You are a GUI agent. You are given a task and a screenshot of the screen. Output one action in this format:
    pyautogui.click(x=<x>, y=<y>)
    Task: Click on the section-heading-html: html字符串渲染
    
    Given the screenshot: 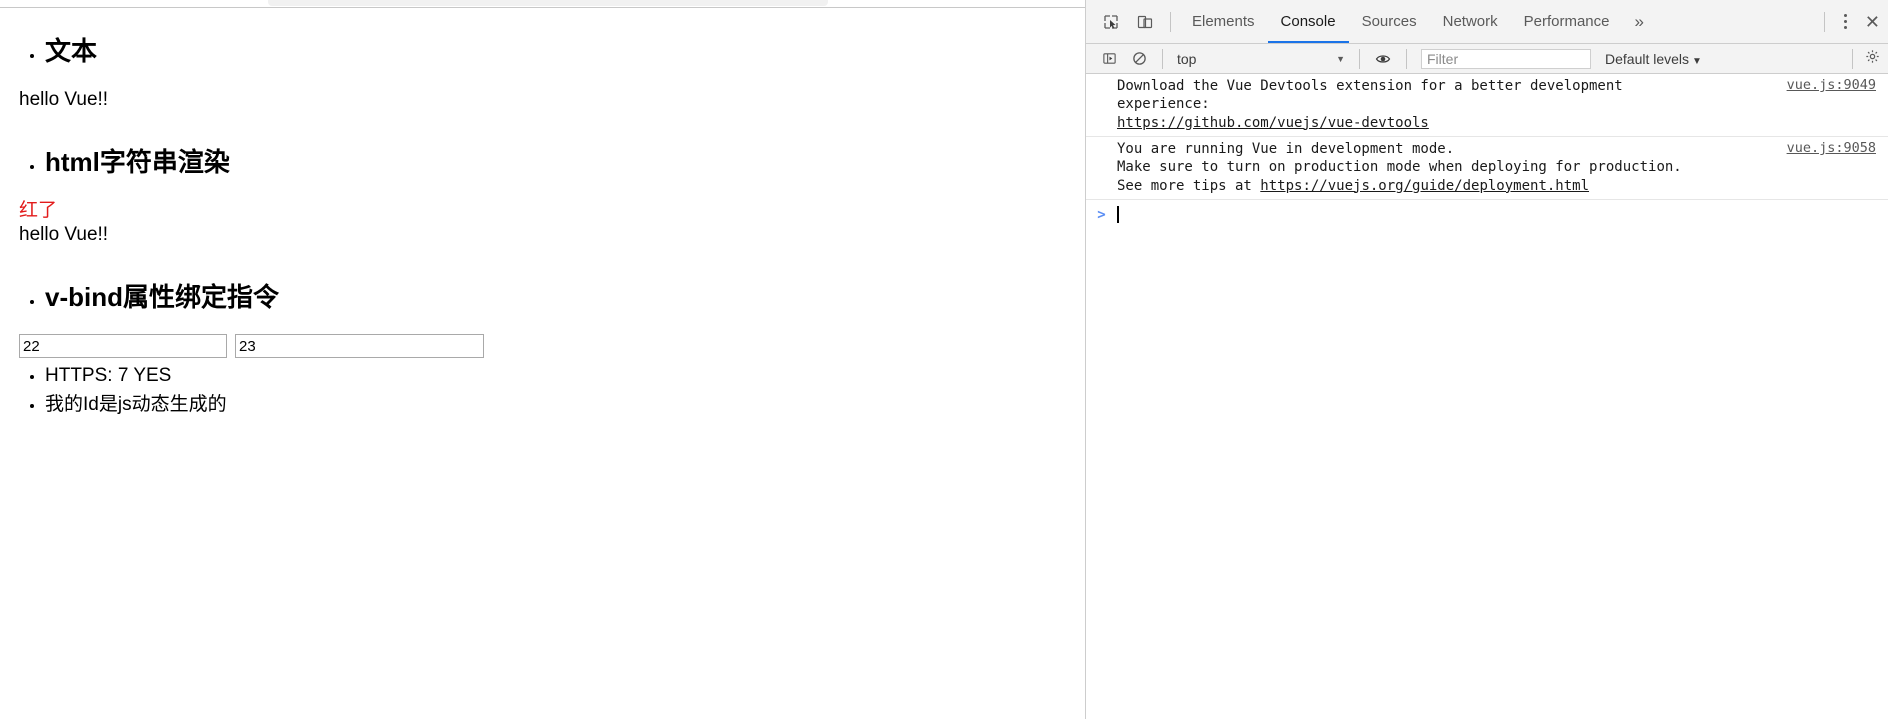 What is the action you would take?
    pyautogui.click(x=565, y=162)
    